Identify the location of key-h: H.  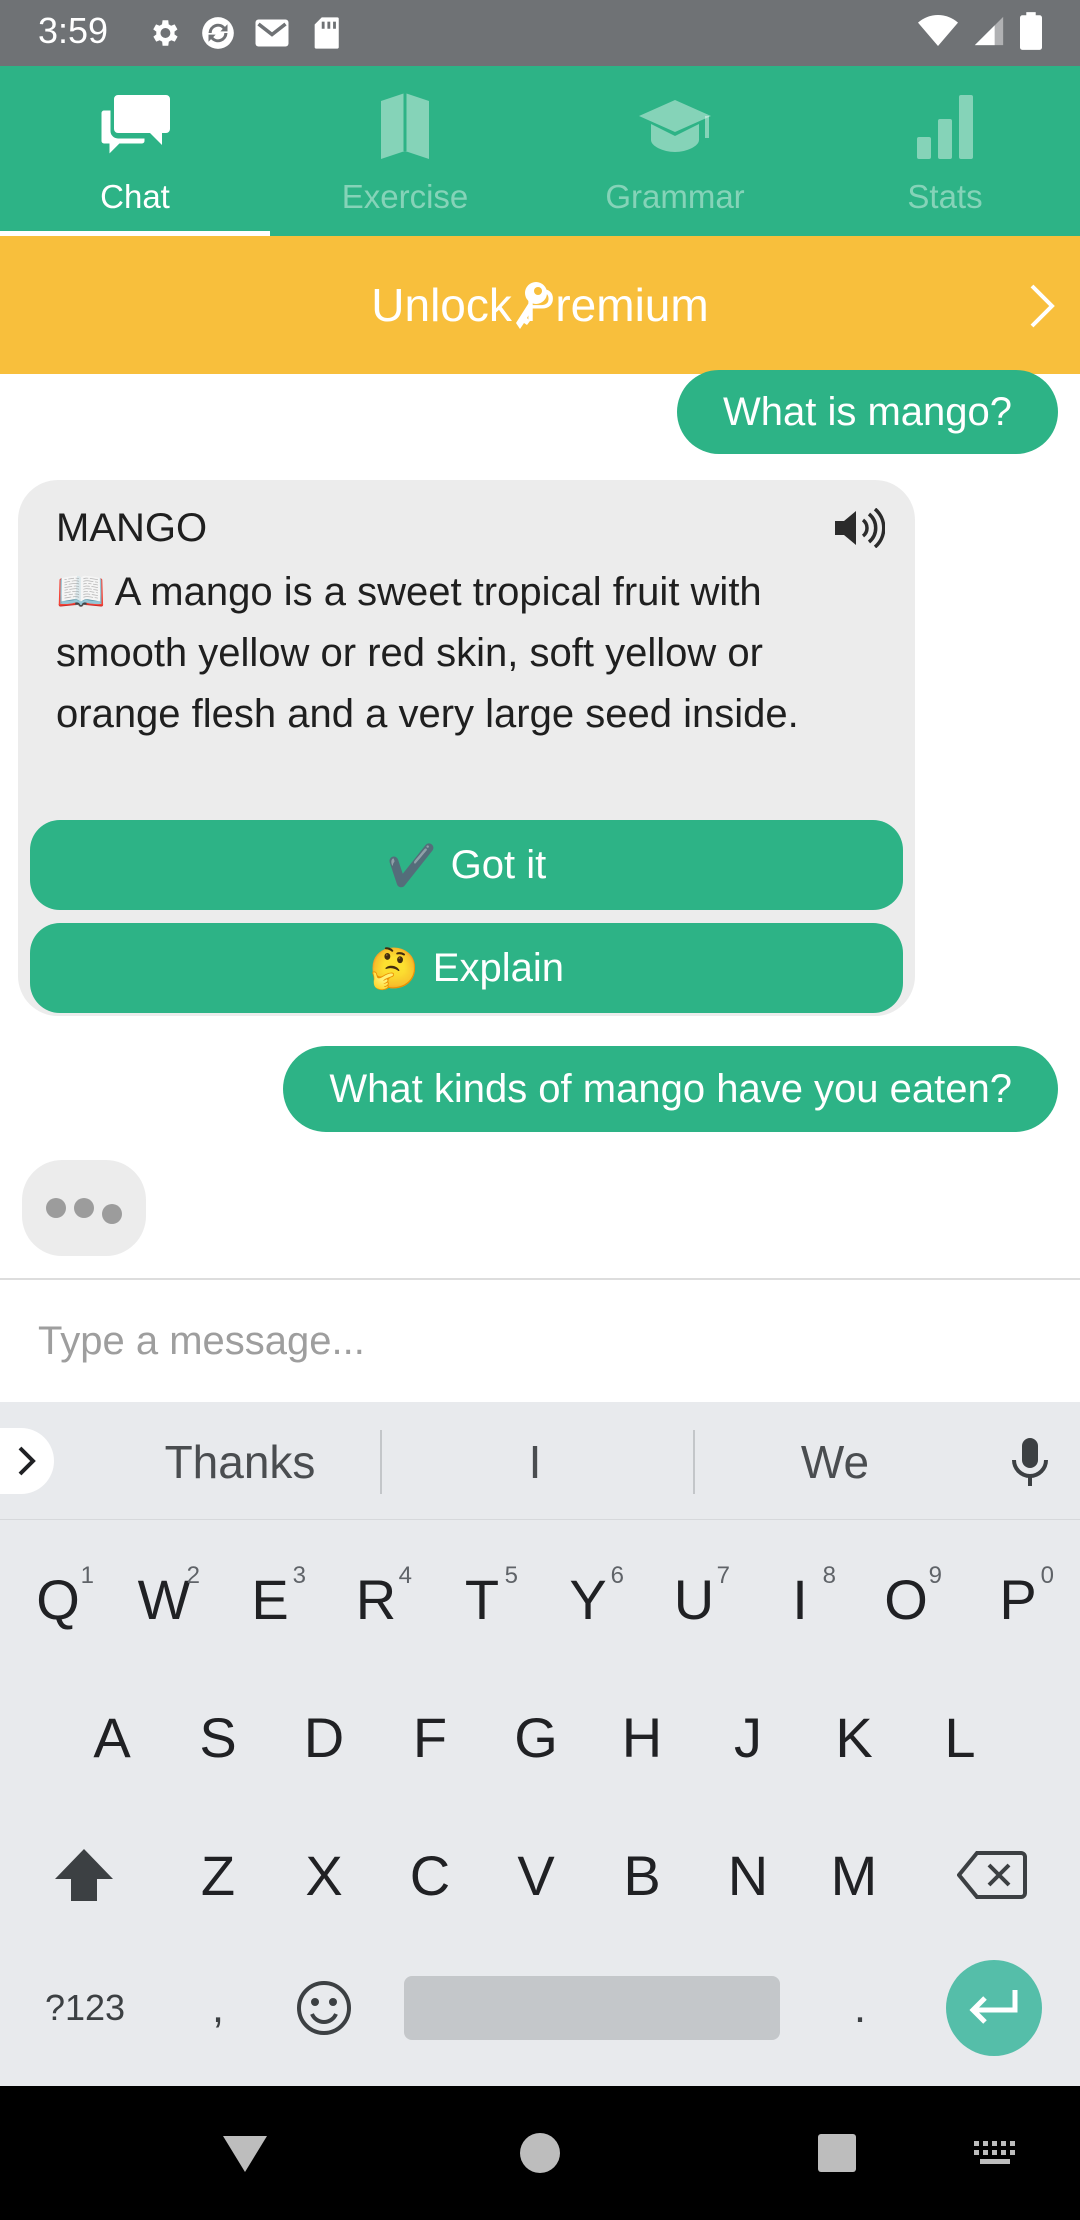
(642, 1737).